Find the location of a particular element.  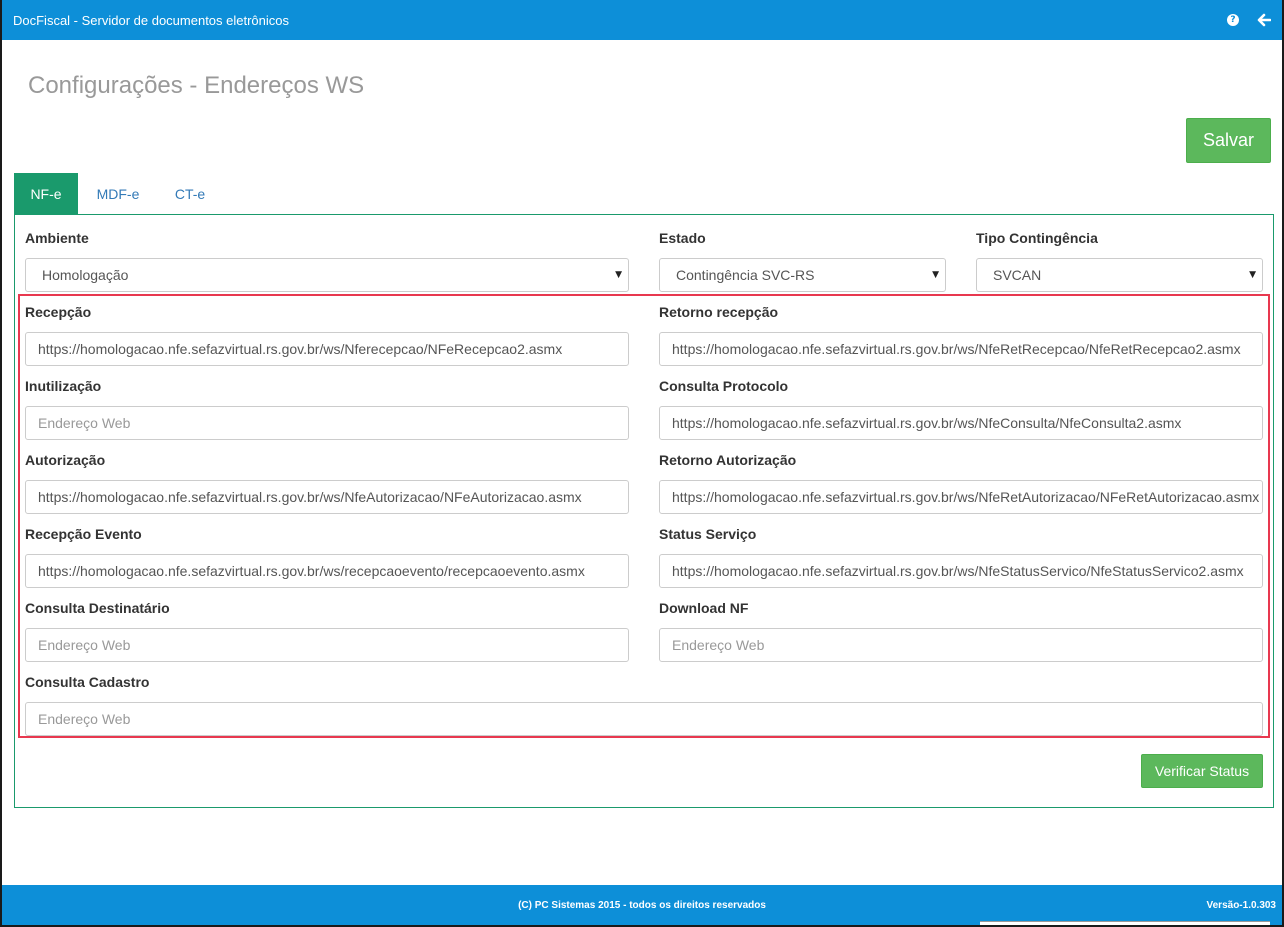

consulta-cadastro-input: Endereço Web is located at coordinates (644, 719).